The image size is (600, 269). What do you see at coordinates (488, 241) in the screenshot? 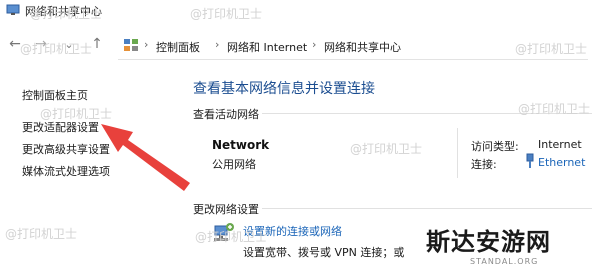
I see `site-logo: 斯达安游网` at bounding box center [488, 241].